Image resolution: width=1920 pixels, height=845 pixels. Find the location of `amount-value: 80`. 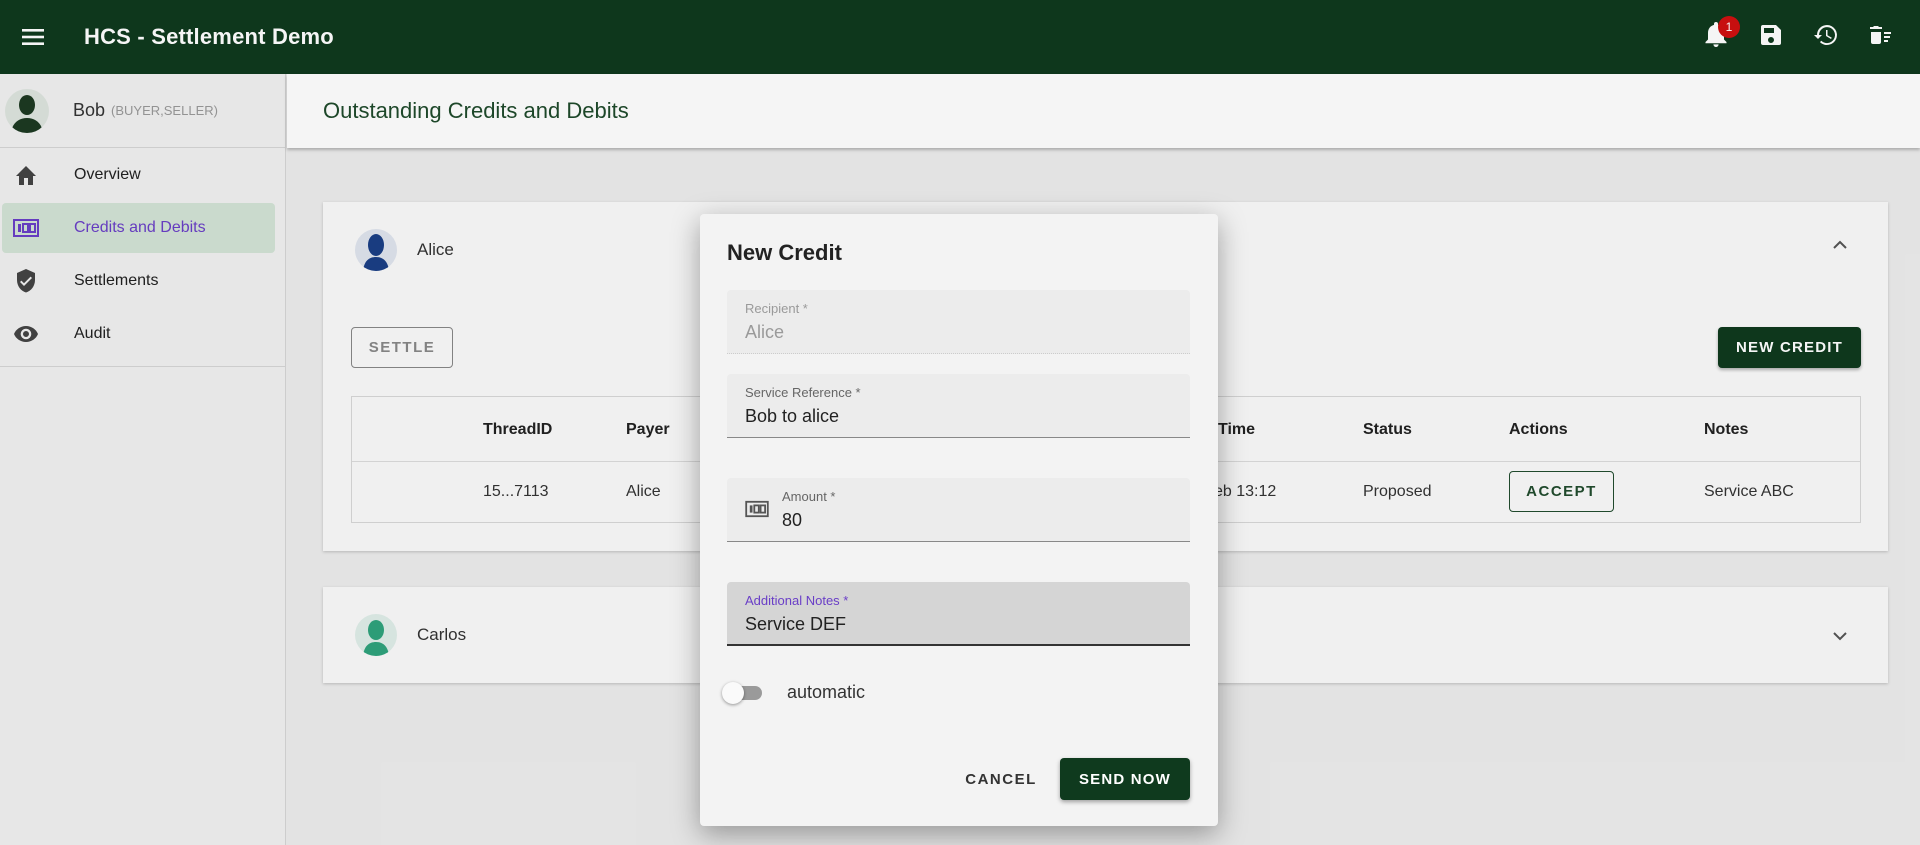

amount-value: 80 is located at coordinates (792, 520).